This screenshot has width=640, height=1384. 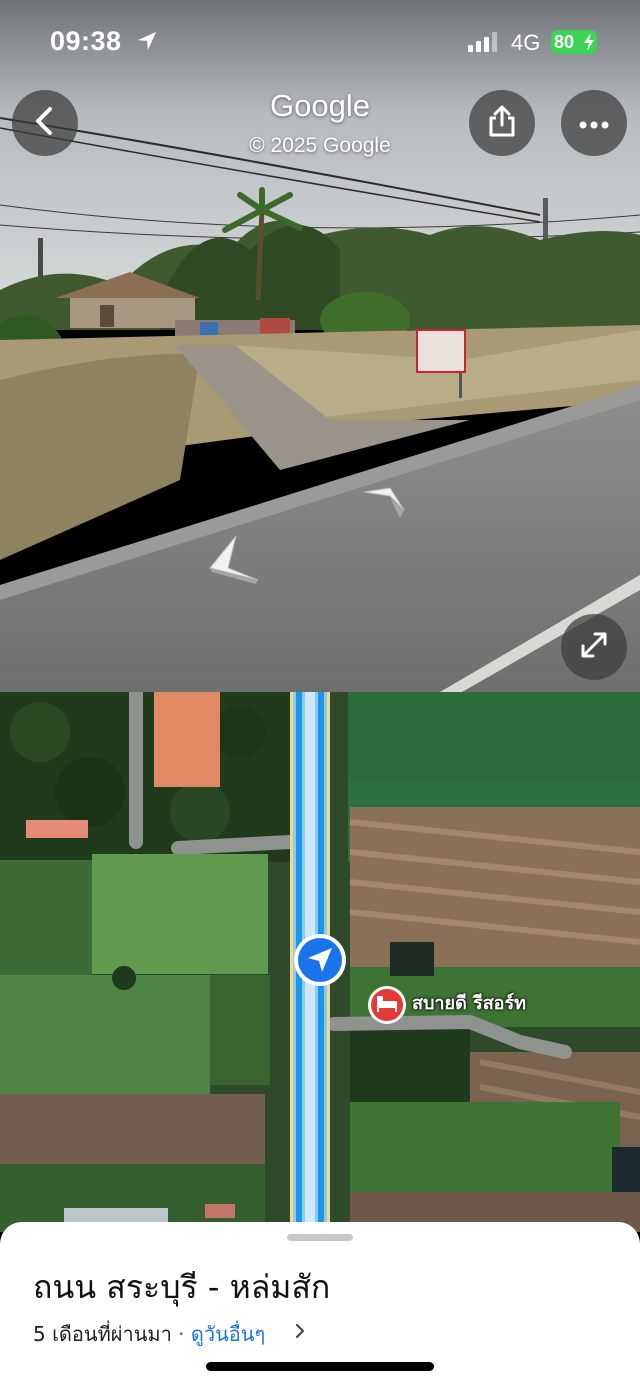 I want to click on current-location-marker, so click(x=320, y=960).